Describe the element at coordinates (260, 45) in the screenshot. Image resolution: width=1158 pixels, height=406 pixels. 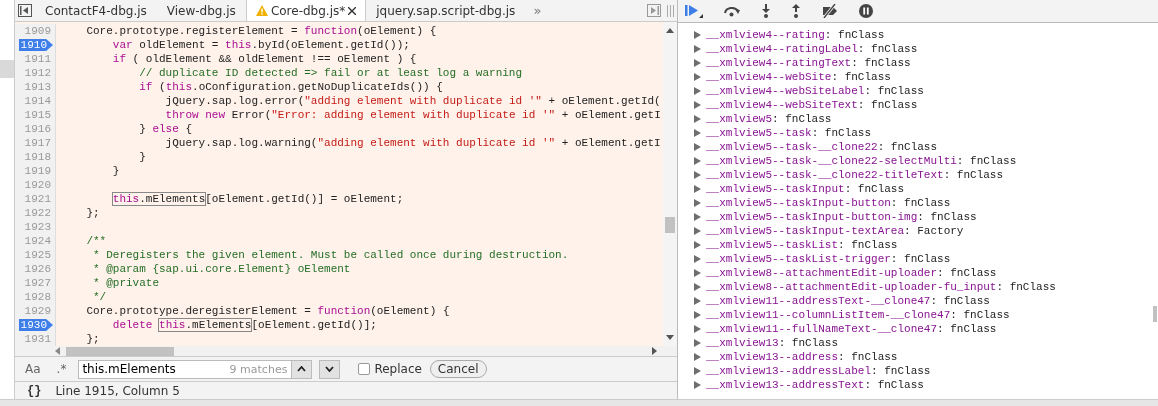
I see `code-line: var oldElement = this.byId(oElement.getId());` at that location.